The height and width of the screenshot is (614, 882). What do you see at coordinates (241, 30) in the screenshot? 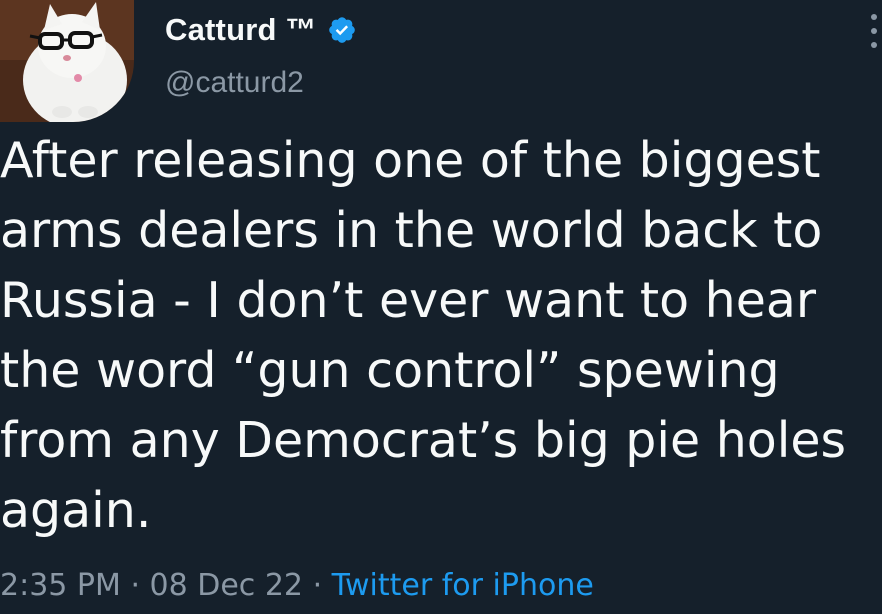
I see `author-display-name: Catturd ™` at bounding box center [241, 30].